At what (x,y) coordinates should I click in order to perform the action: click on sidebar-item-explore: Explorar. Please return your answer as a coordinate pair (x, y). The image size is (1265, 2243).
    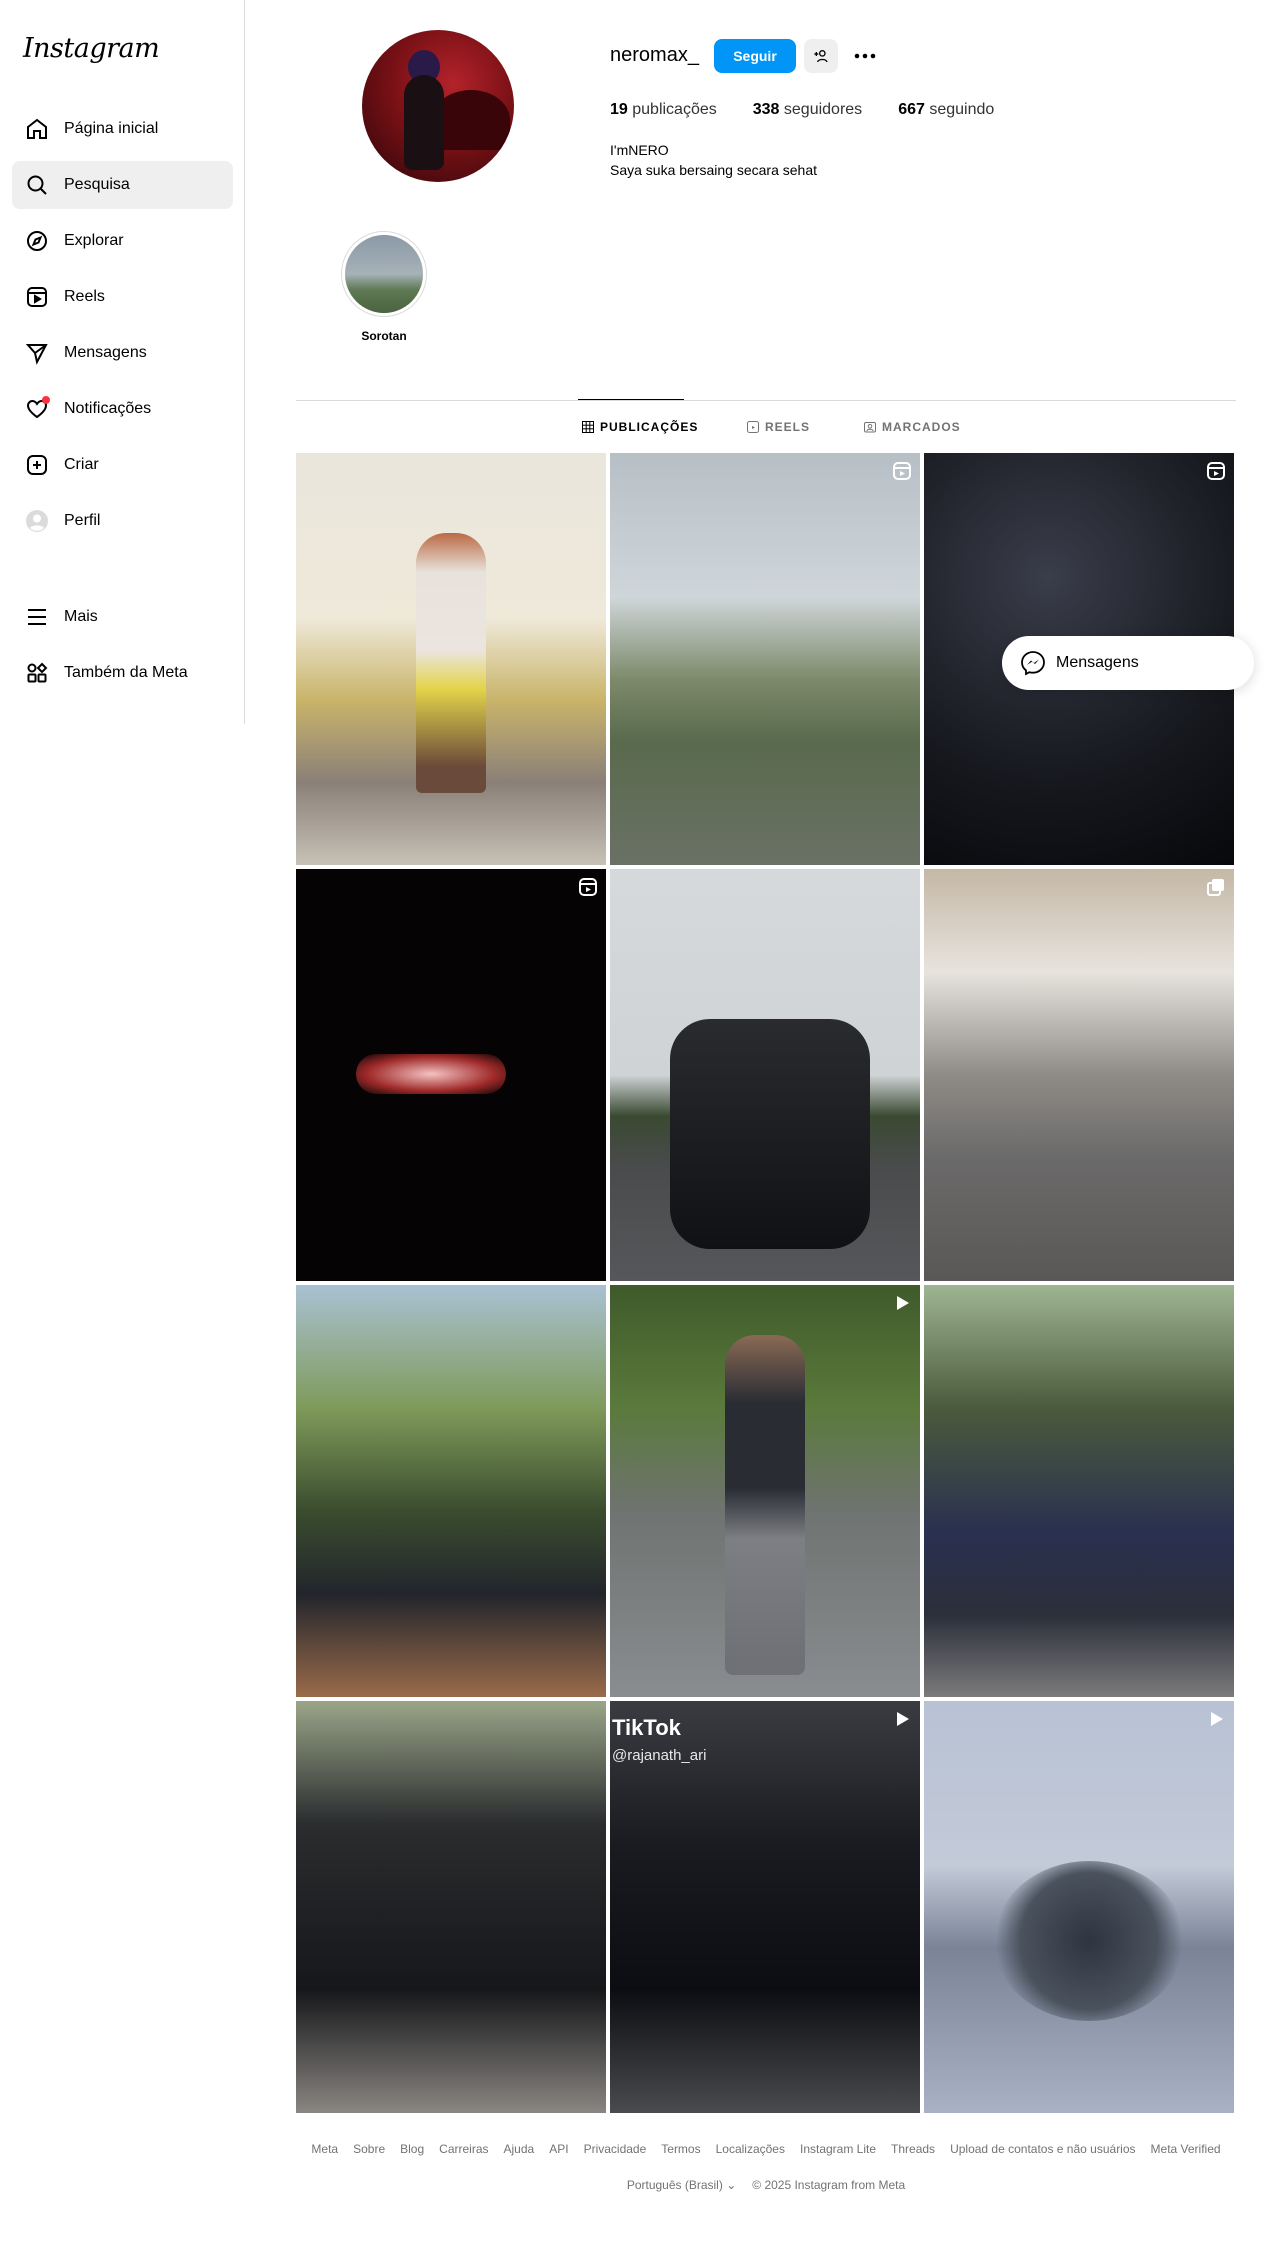
    Looking at the image, I should click on (122, 241).